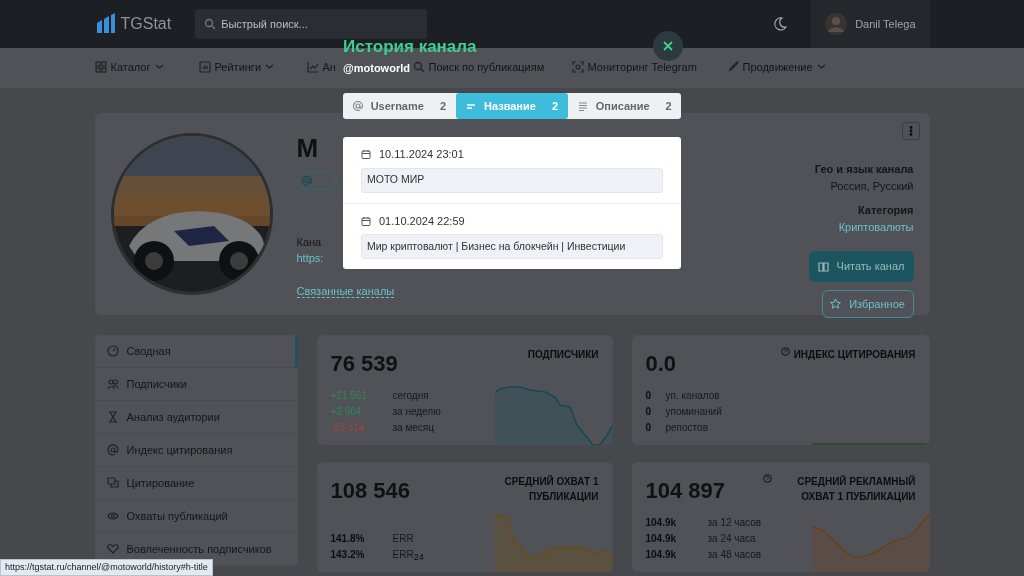 The image size is (1024, 576). Describe the element at coordinates (577, 66) in the screenshot. I see `scan-icon` at that location.